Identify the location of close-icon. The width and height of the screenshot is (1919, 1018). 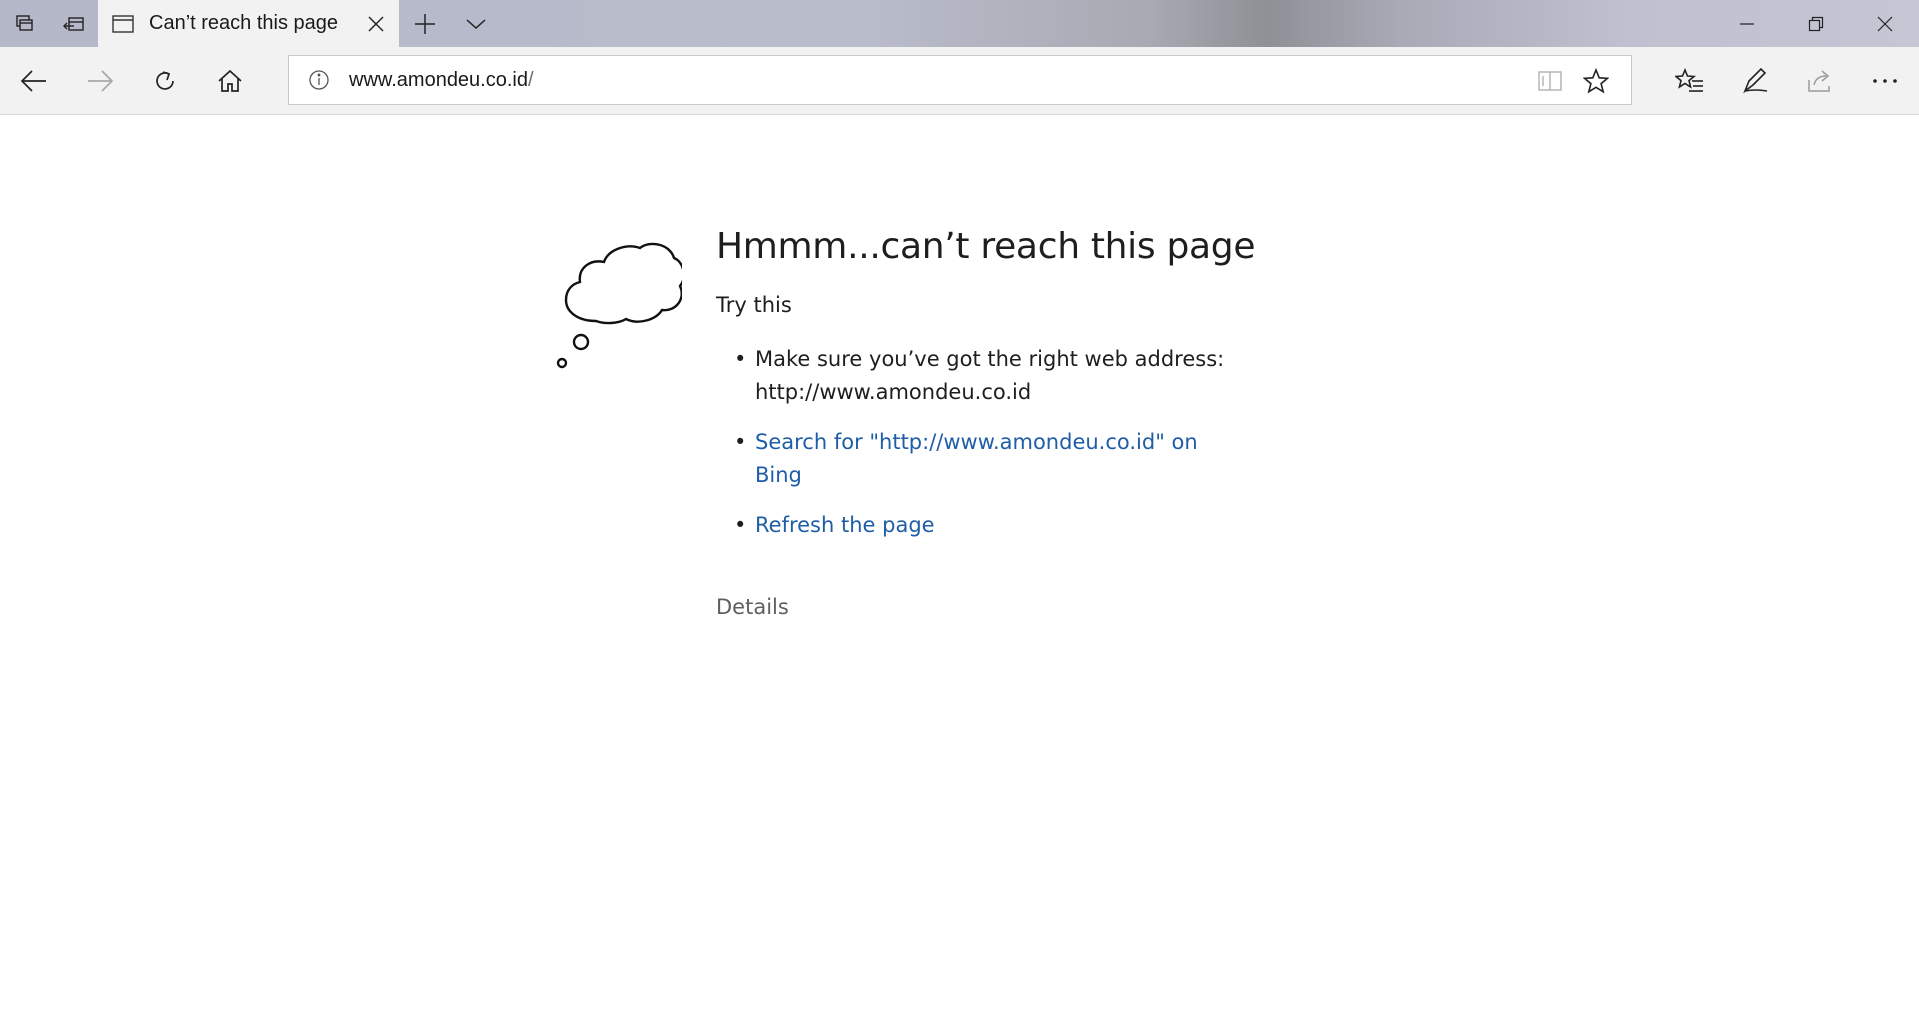
(376, 23).